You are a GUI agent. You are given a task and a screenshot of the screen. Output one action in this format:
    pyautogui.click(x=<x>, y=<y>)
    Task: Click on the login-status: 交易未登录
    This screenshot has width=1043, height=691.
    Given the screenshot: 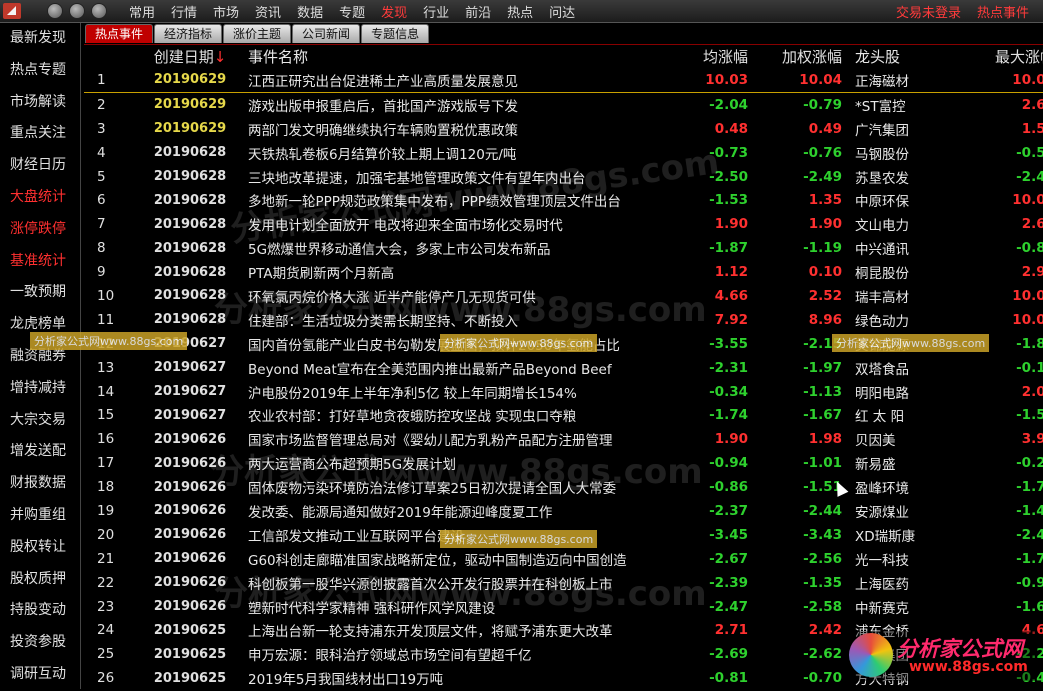 What is the action you would take?
    pyautogui.click(x=928, y=11)
    